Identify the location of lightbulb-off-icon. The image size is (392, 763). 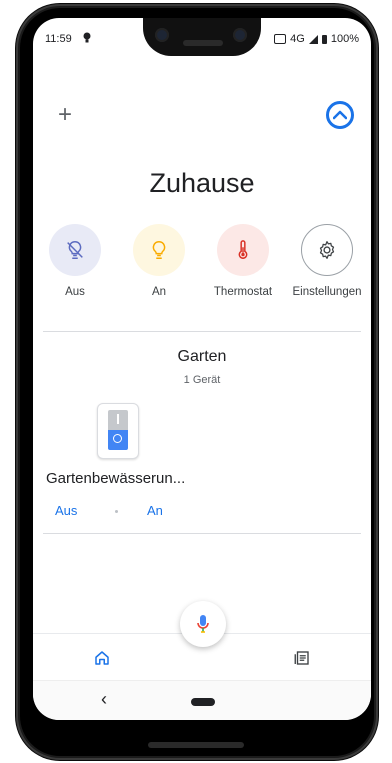
(75, 250).